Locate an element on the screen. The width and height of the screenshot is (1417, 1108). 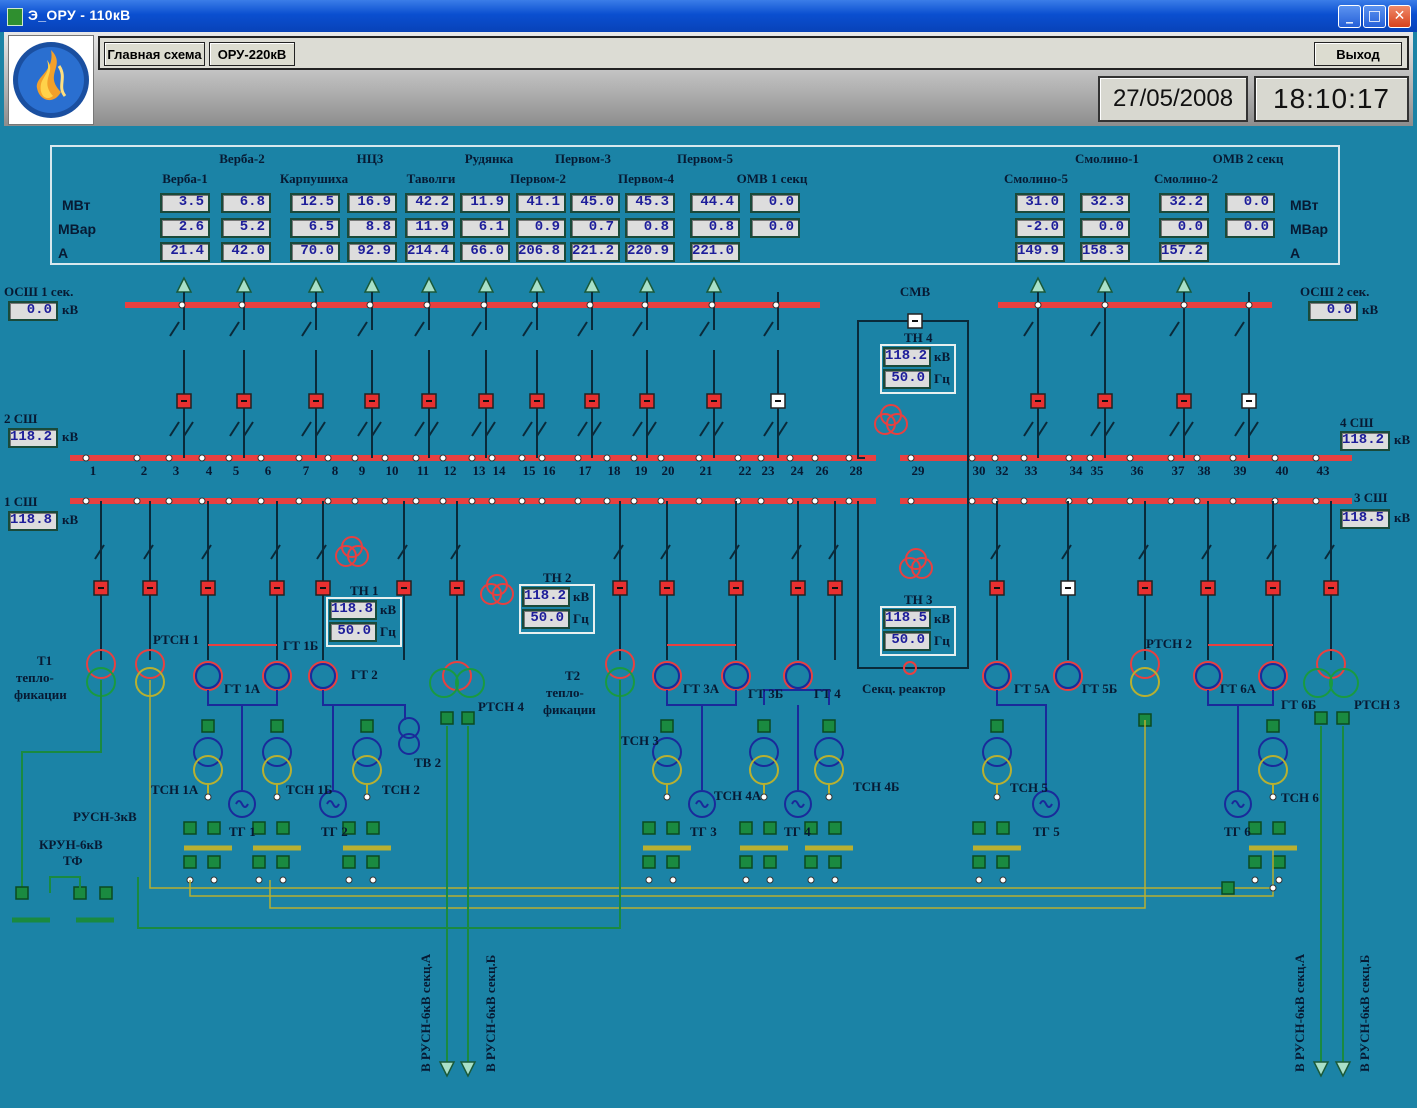
cell-number: 13 is located at coordinates (479, 470).